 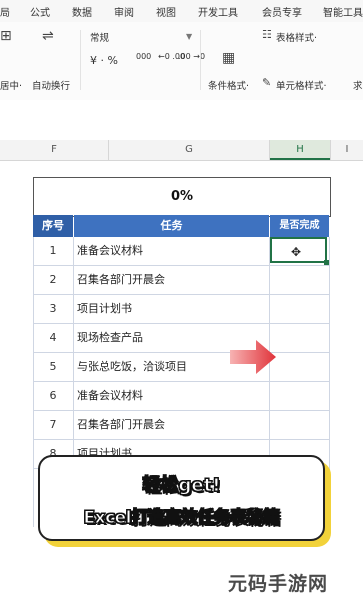 I want to click on cell-style-button: 单元格样式·, so click(x=301, y=85).